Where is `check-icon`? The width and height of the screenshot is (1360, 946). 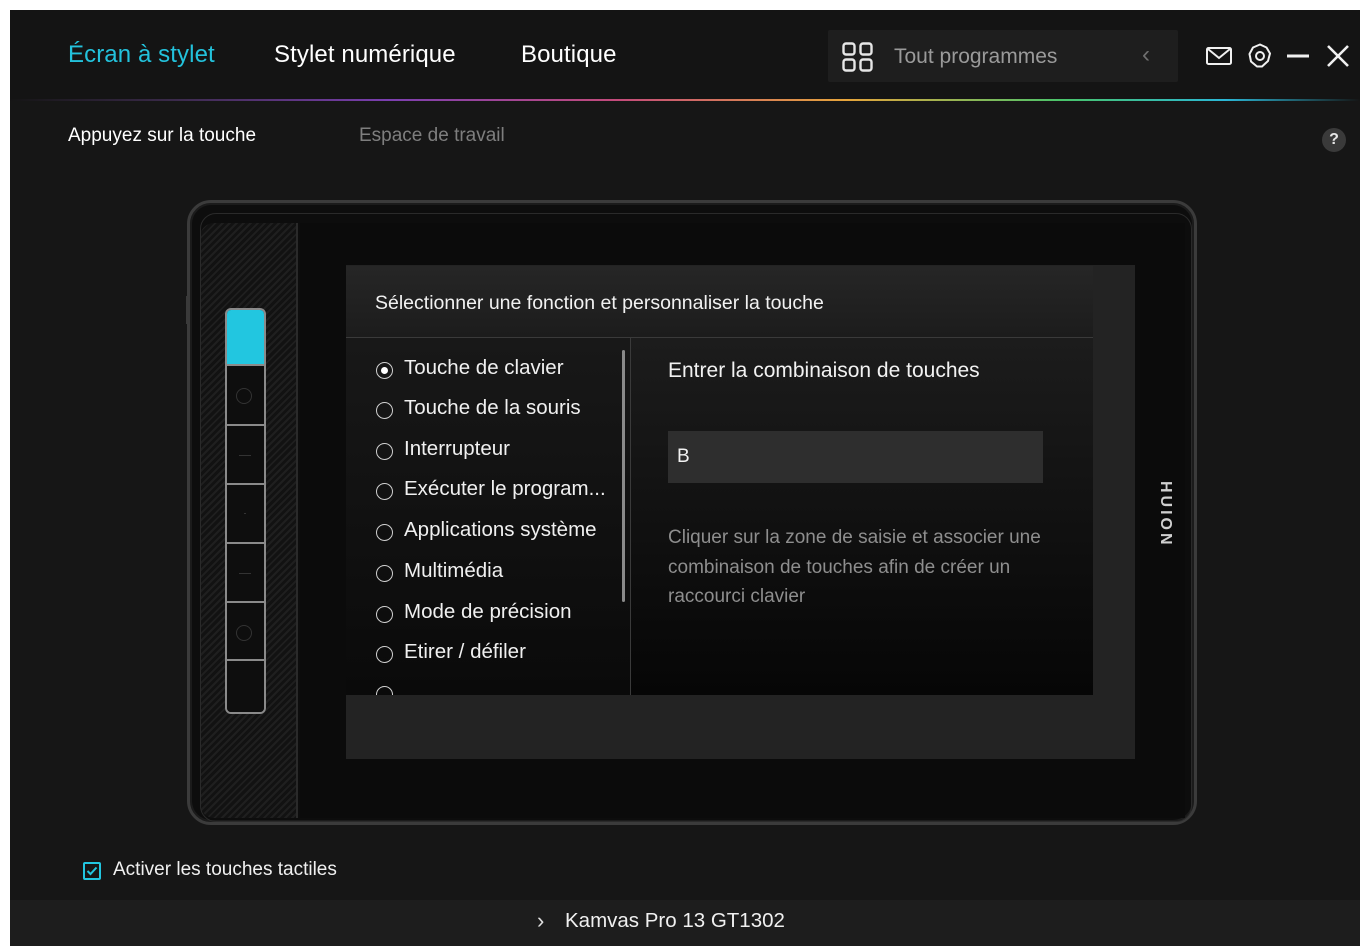
check-icon is located at coordinates (92, 871).